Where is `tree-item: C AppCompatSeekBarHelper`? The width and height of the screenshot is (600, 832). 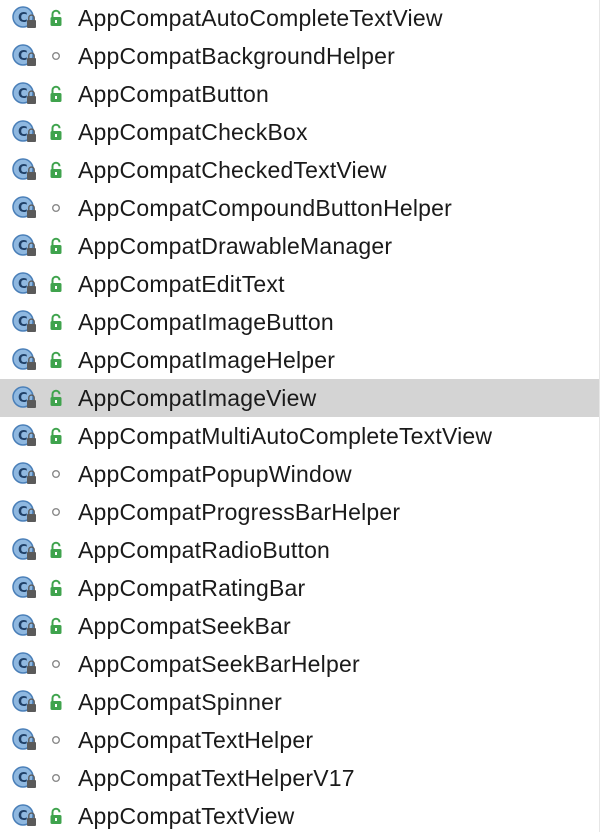 tree-item: C AppCompatSeekBarHelper is located at coordinates (299, 664).